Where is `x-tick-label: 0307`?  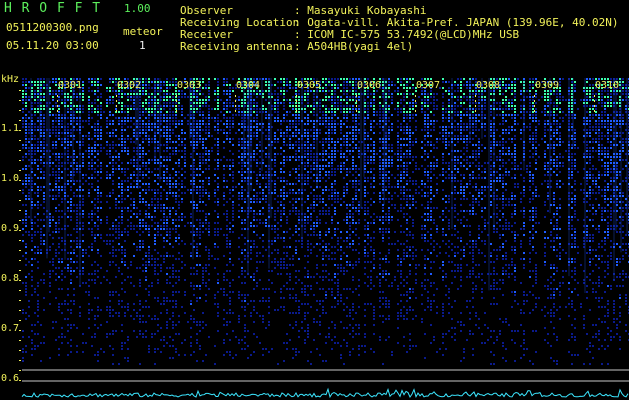
x-tick-label: 0307 is located at coordinates (428, 85).